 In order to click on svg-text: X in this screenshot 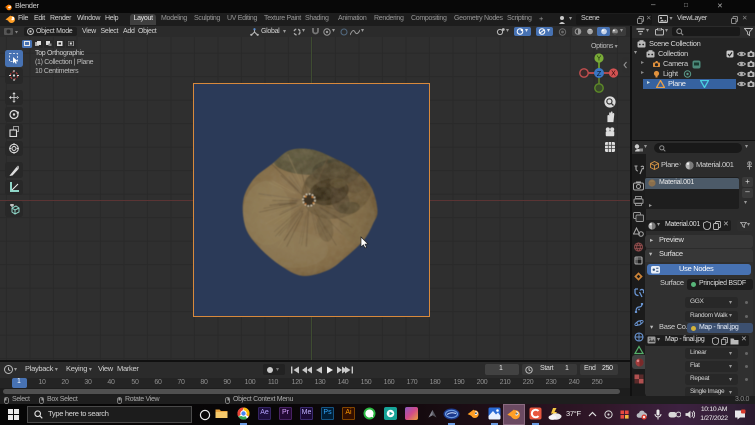, I will do `click(613, 74)`.